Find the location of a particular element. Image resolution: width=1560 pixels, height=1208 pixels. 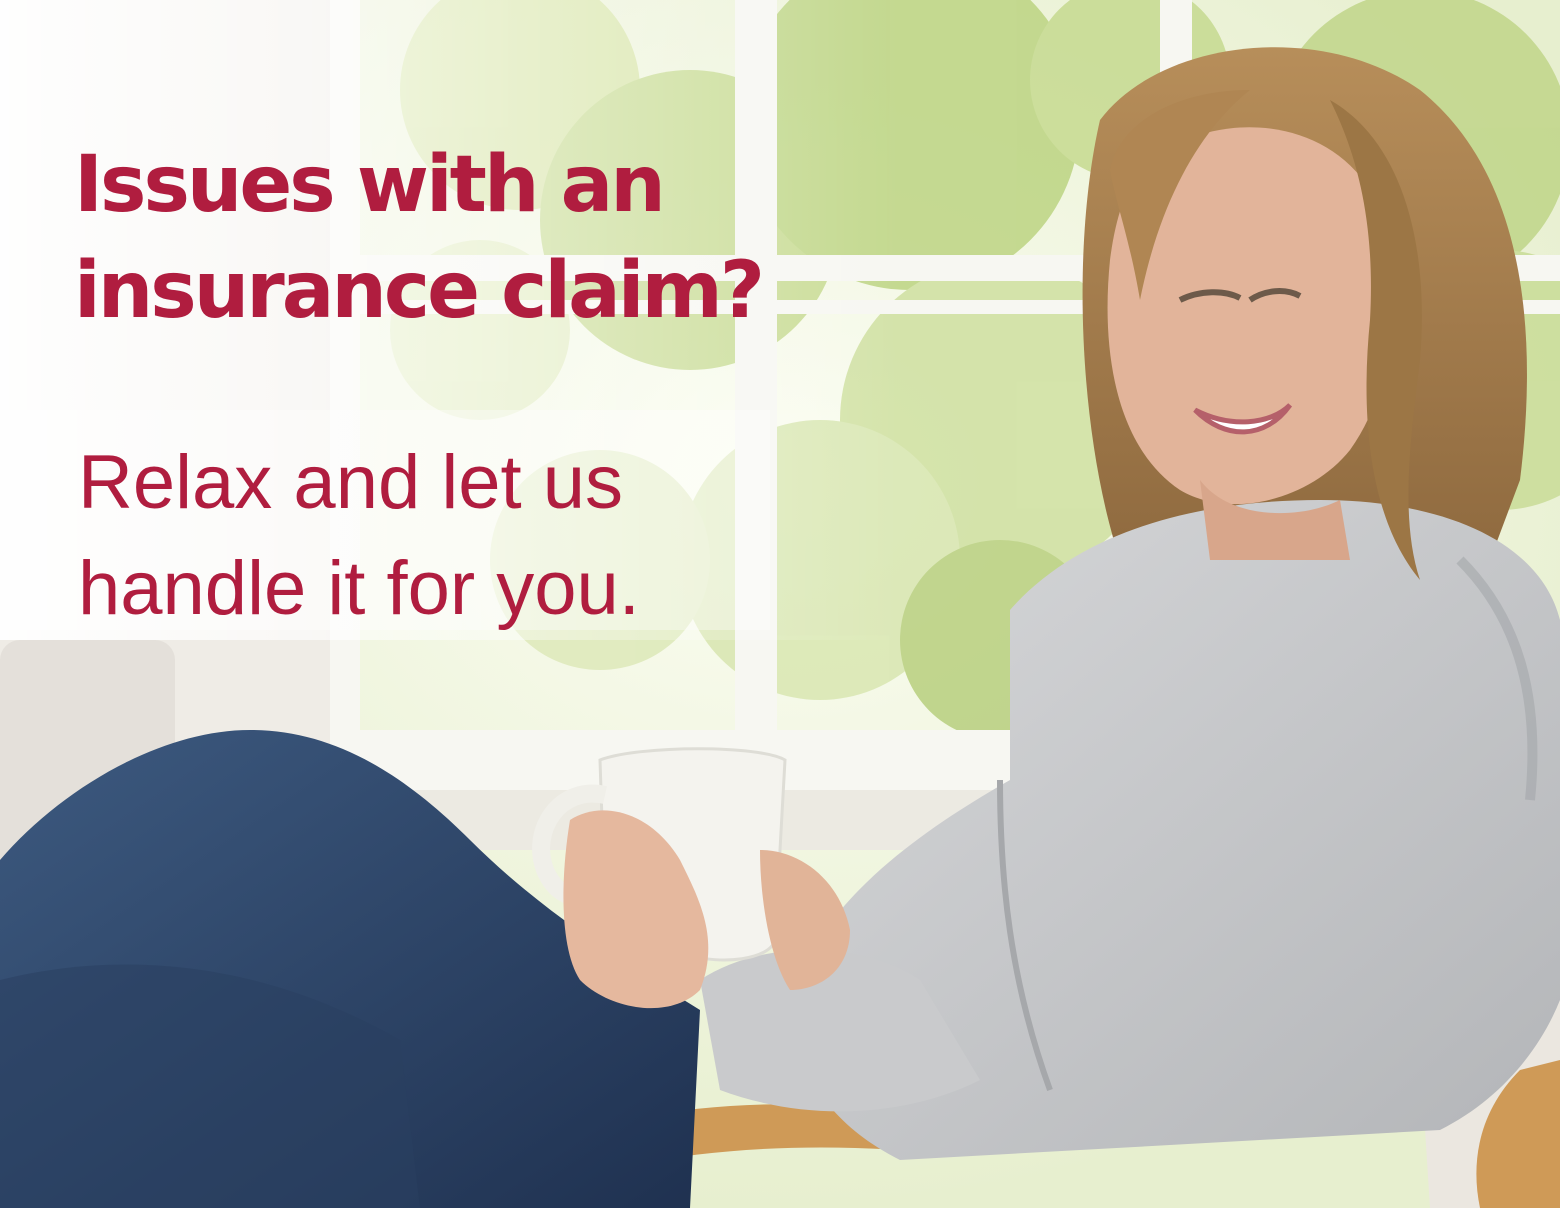

subheadline-line-2: handle it for you. is located at coordinates (359, 588).